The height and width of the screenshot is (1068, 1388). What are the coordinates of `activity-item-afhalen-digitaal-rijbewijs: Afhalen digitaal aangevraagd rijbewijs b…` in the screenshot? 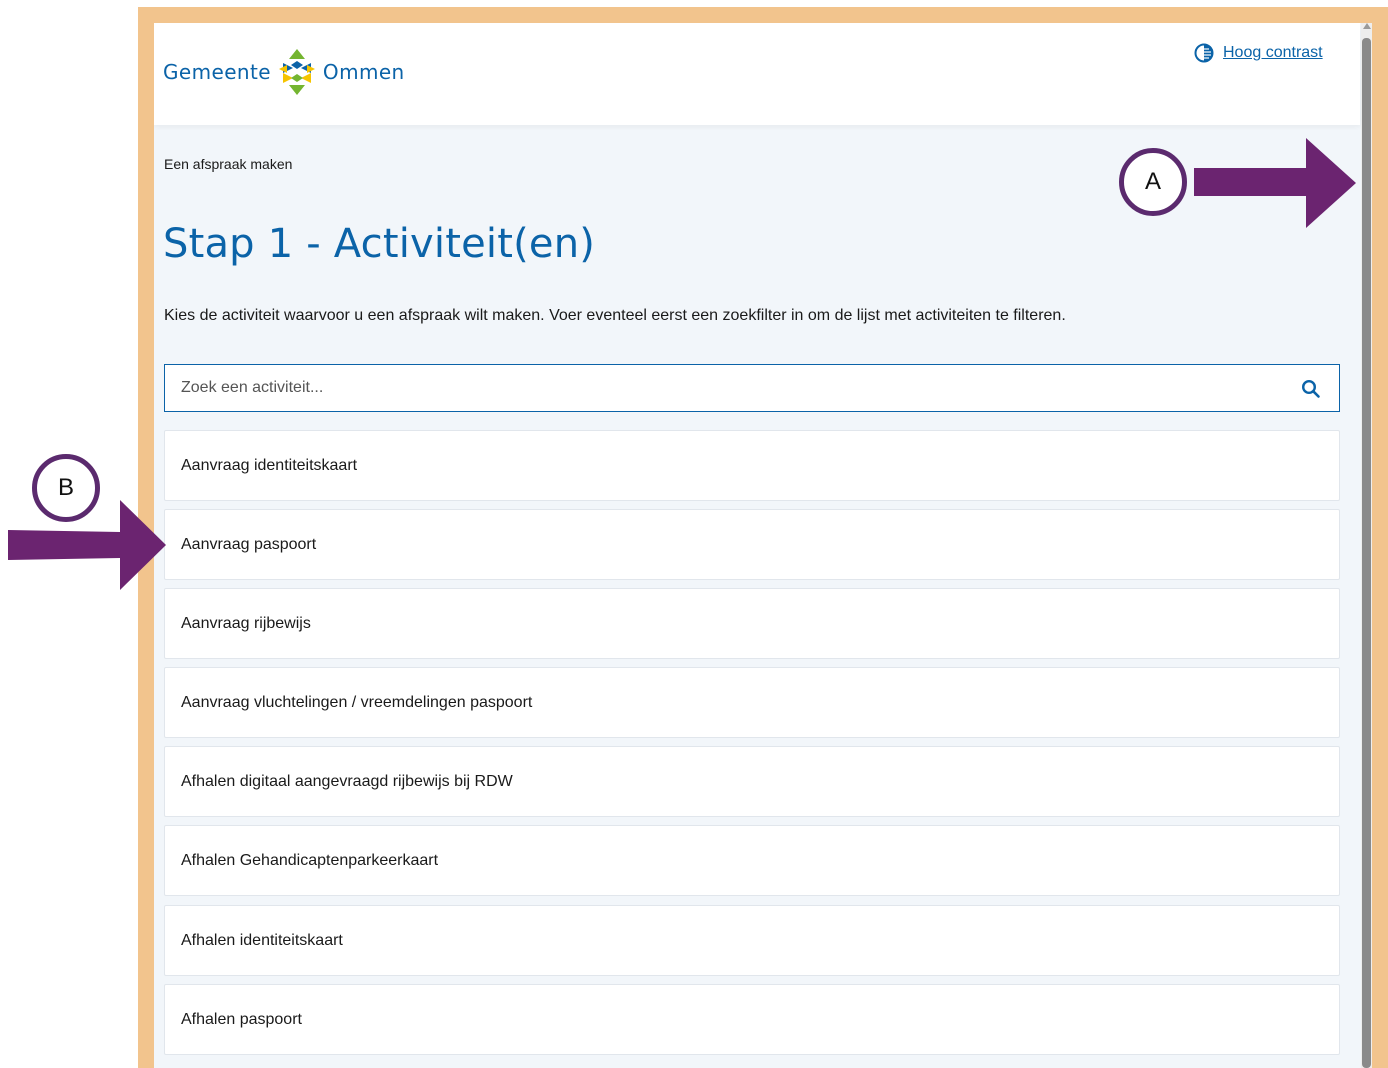 It's located at (752, 781).